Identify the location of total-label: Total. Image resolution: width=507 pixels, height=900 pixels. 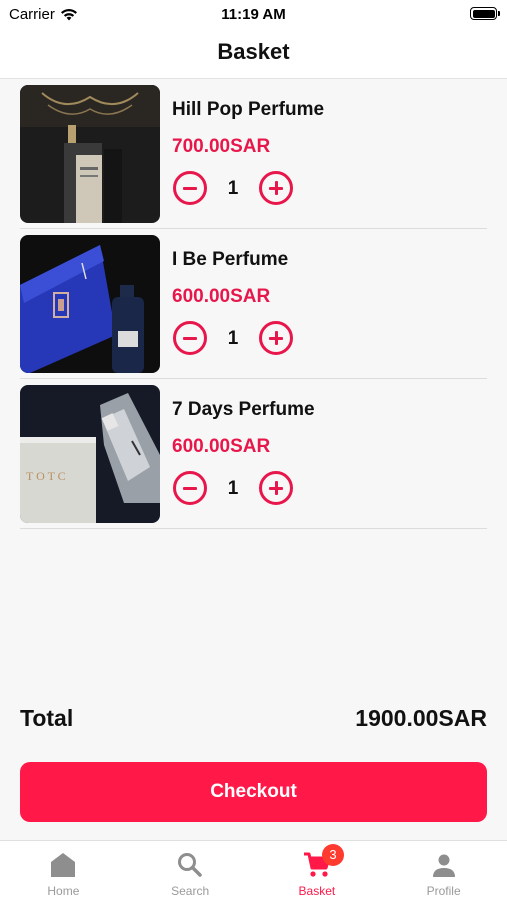
(47, 718).